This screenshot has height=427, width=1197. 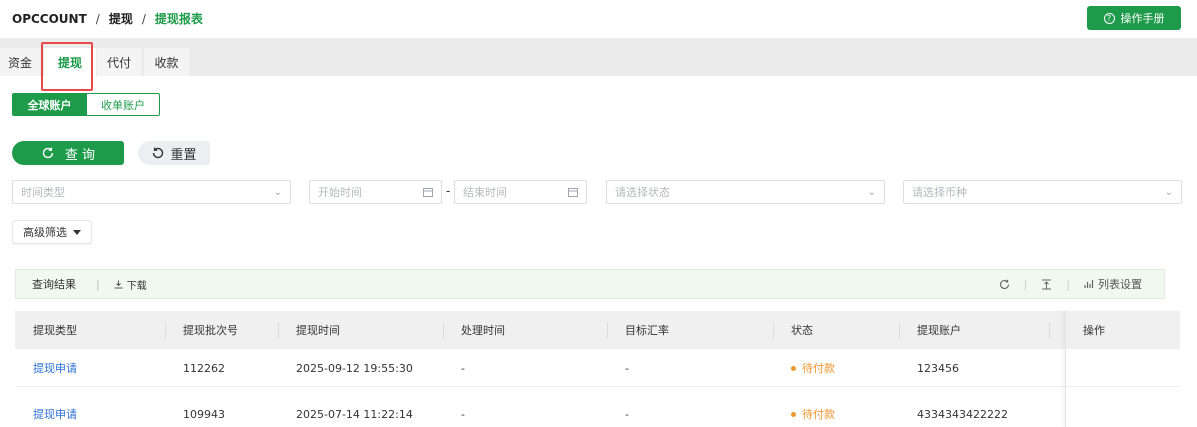 I want to click on reset-button-label: 重置, so click(x=183, y=155).